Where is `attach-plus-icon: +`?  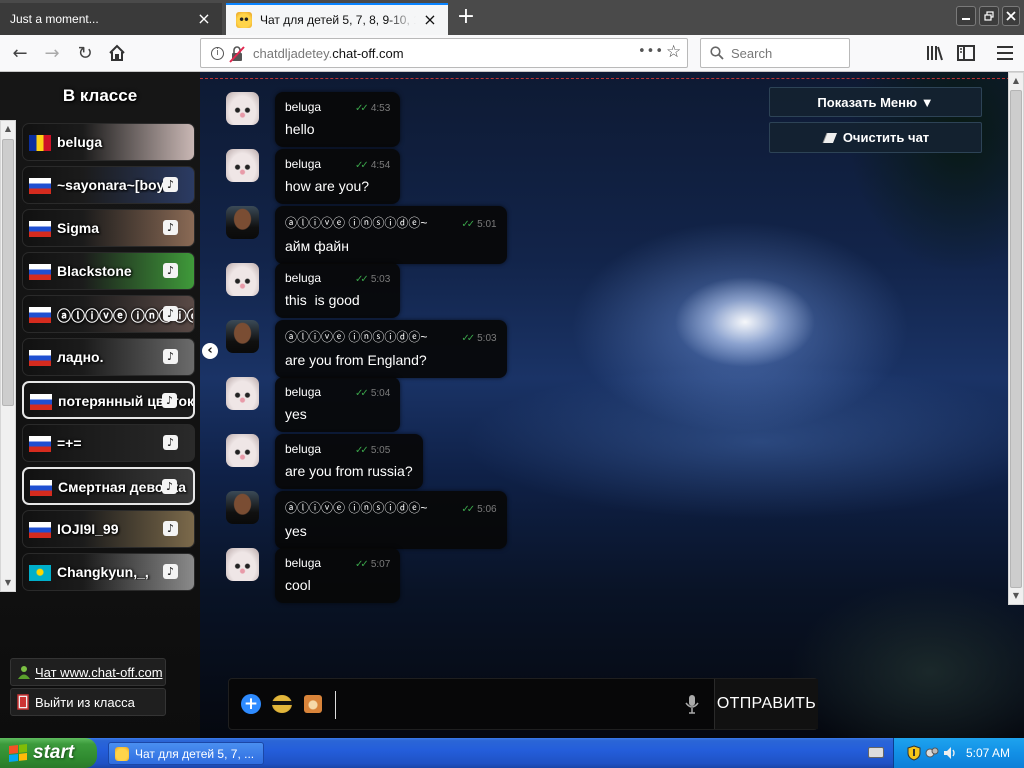
attach-plus-icon: + is located at coordinates (251, 704).